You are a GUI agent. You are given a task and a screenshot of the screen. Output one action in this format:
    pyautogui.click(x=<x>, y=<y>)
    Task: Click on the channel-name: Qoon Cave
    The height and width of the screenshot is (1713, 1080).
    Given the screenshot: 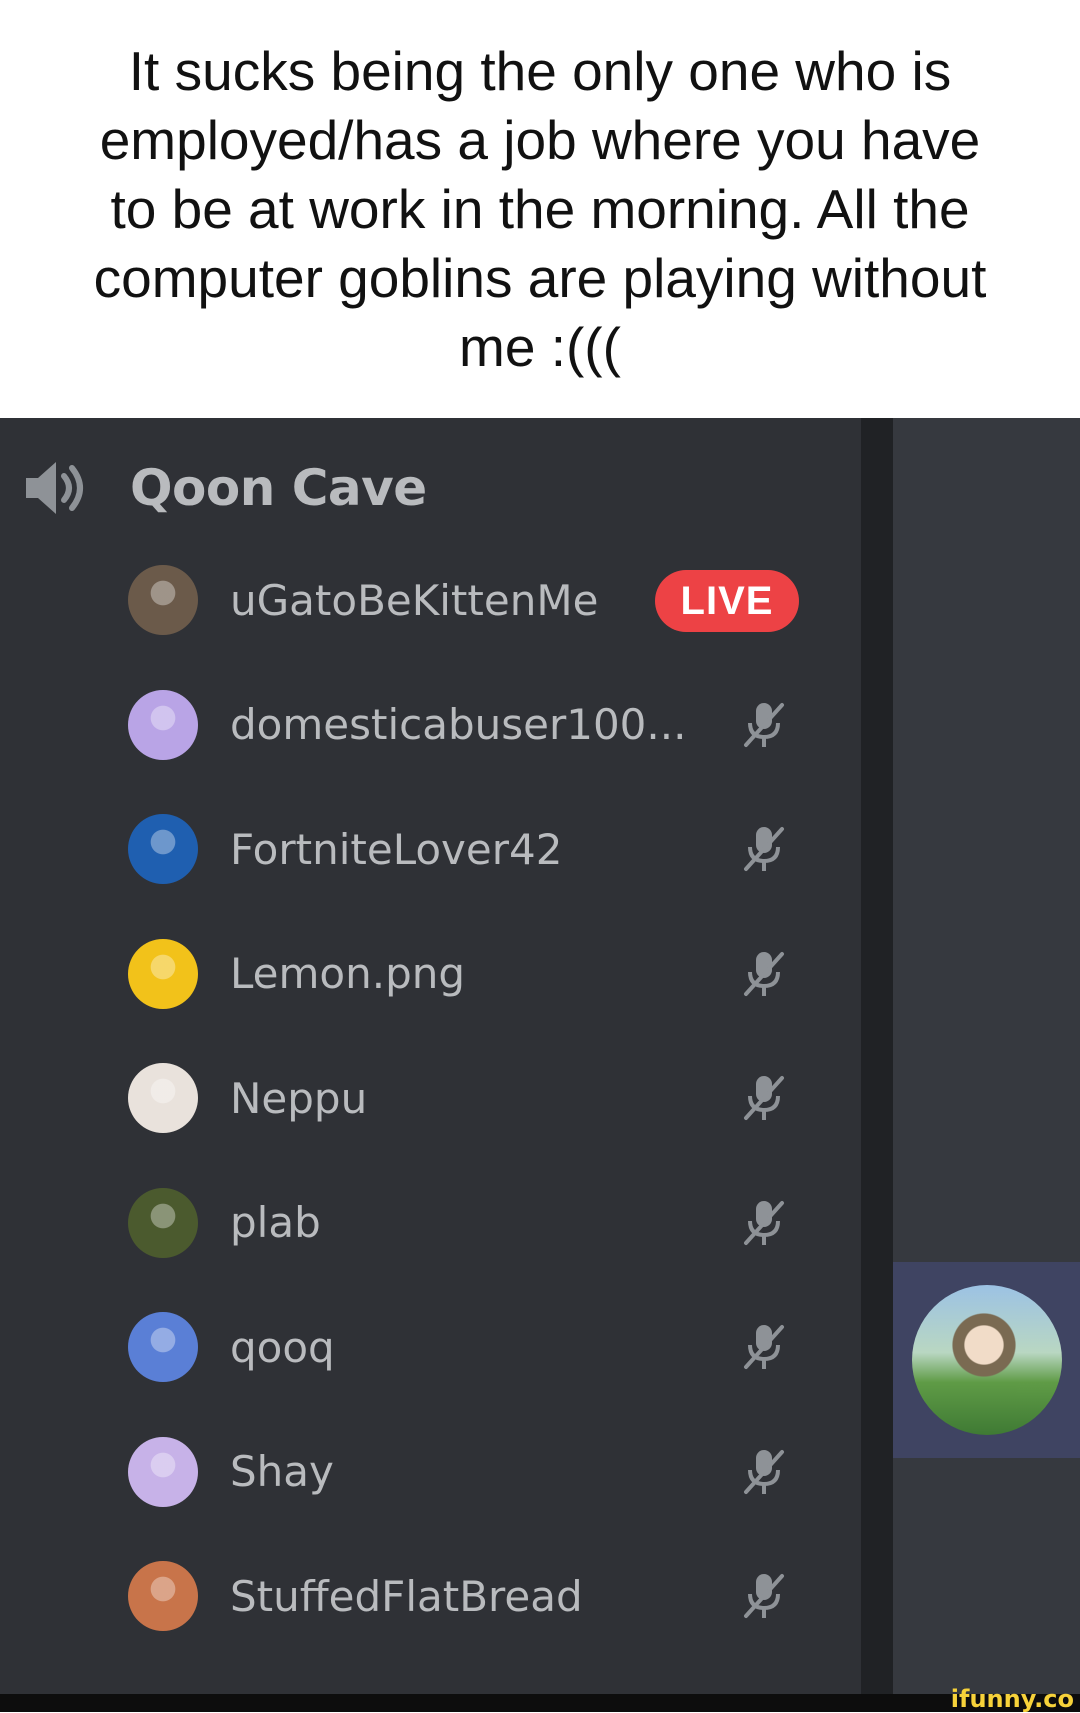 What is the action you would take?
    pyautogui.click(x=278, y=488)
    